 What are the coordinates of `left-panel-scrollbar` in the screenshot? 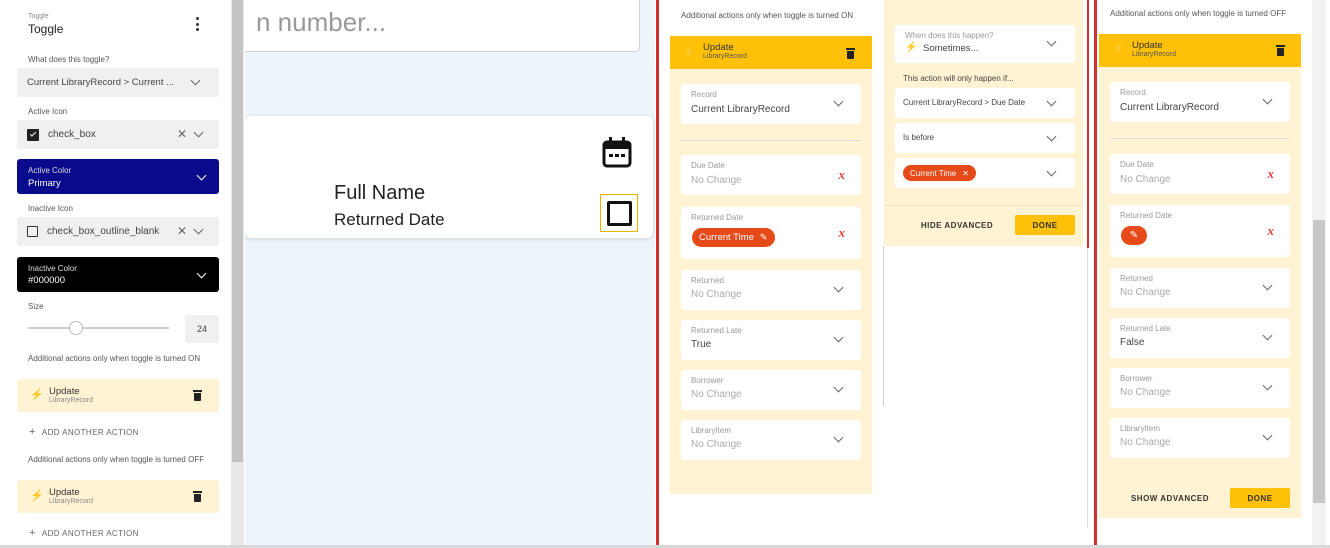 It's located at (237, 274).